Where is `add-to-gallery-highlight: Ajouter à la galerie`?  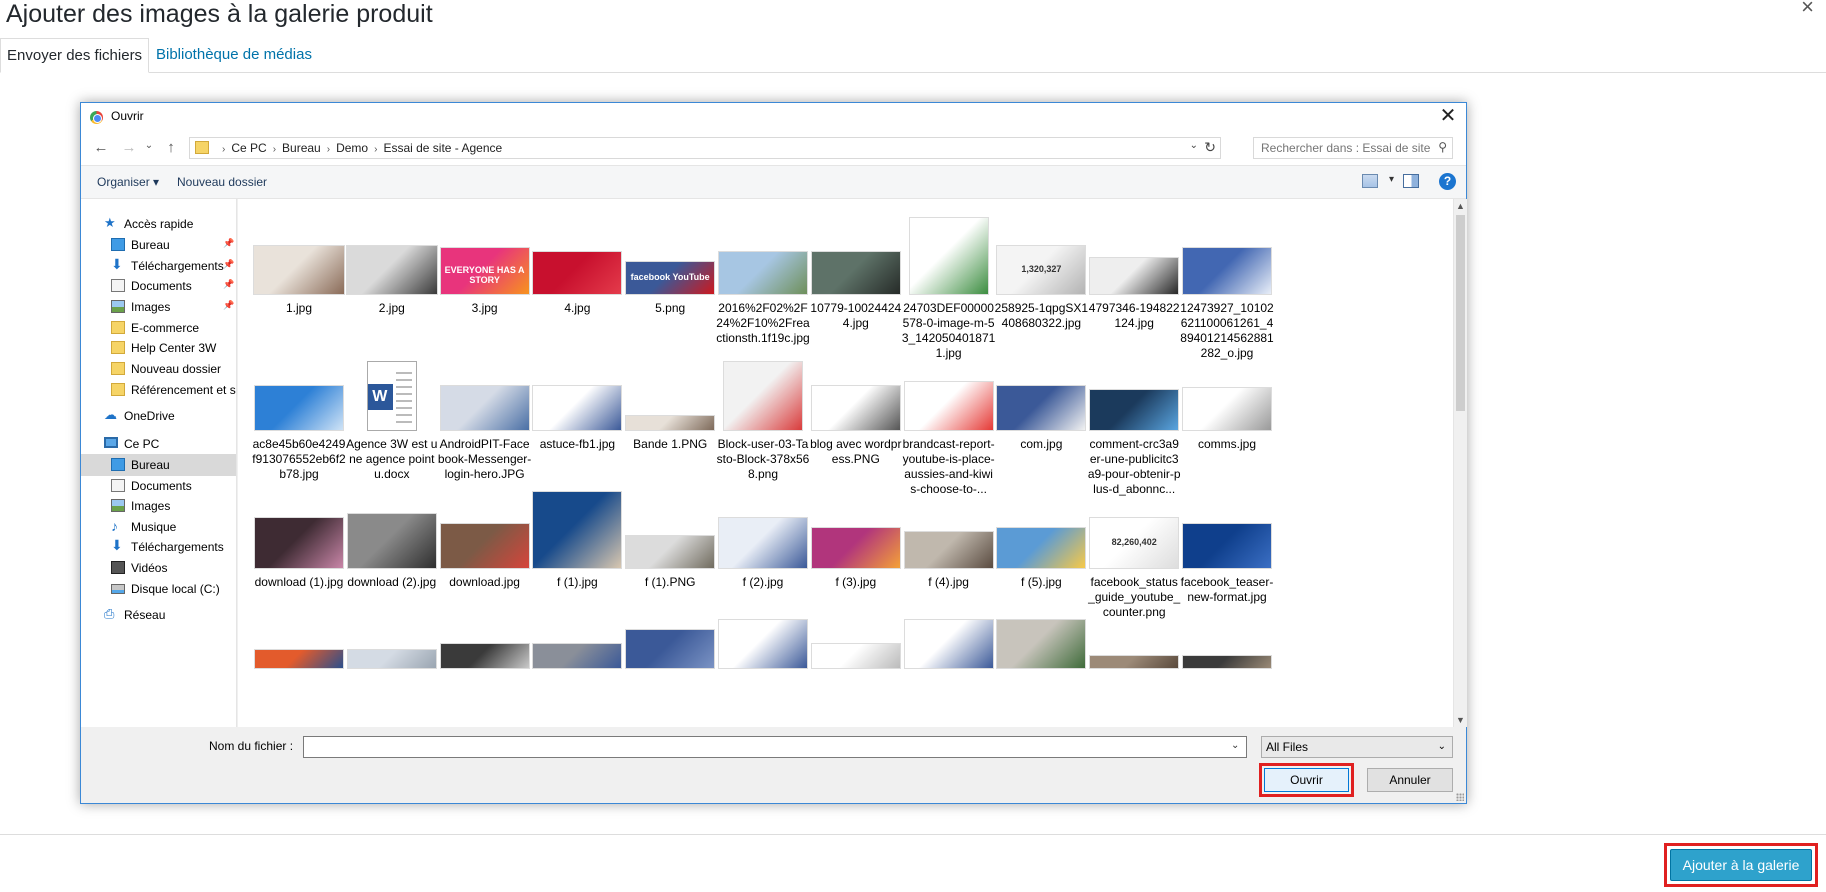 add-to-gallery-highlight: Ajouter à la galerie is located at coordinates (1741, 865).